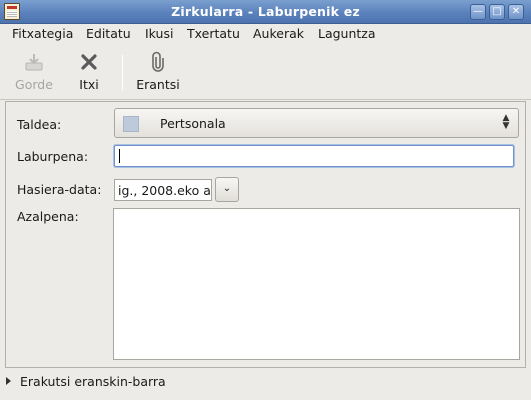 The height and width of the screenshot is (400, 531). I want to click on start-date-input: ig., 2008.eko a, so click(163, 190).